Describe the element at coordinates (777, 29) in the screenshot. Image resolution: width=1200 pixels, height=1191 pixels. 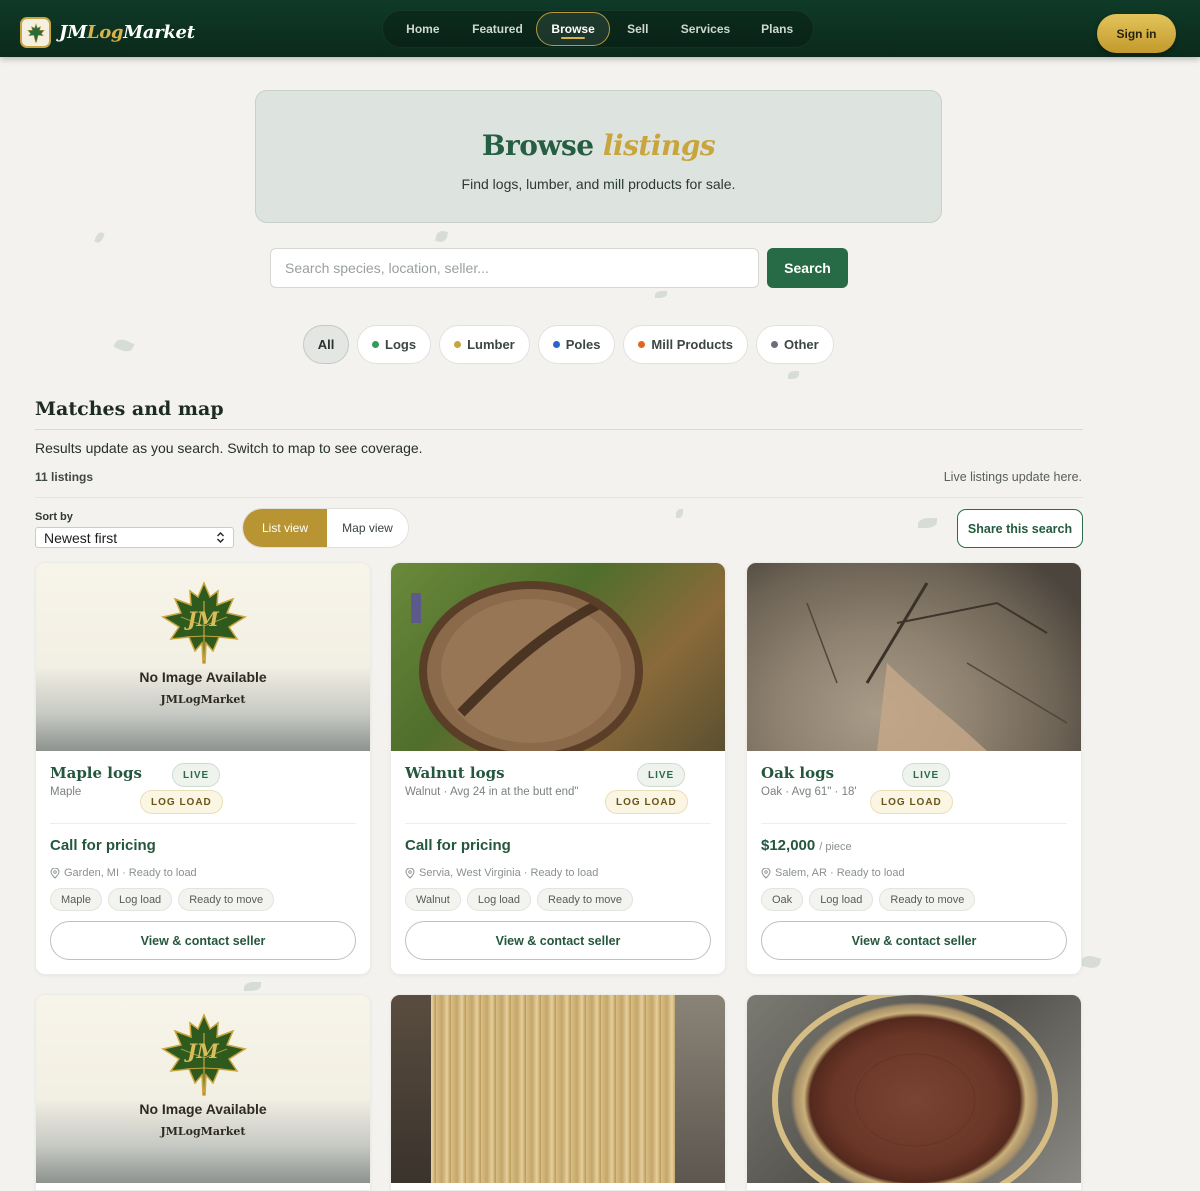
I see `nav-plans: Plans` at that location.